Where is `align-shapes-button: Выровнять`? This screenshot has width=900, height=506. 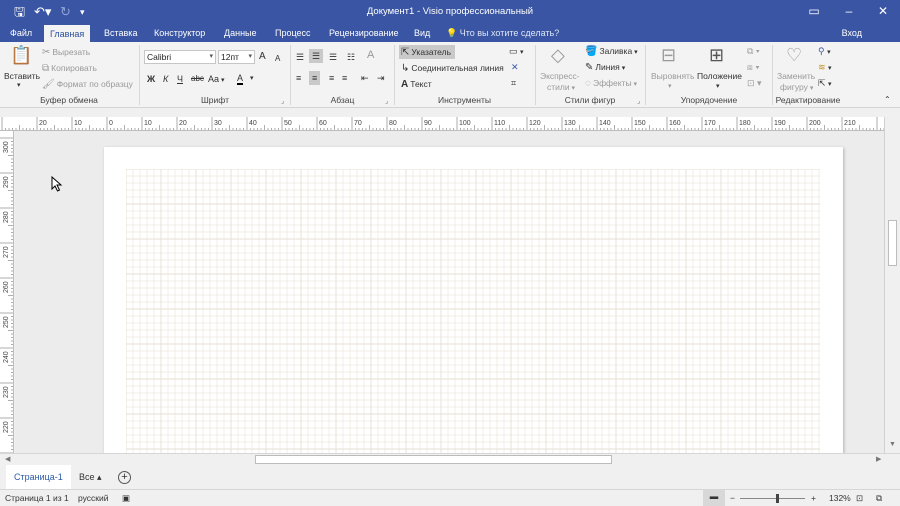
align-shapes-button: Выровнять is located at coordinates (672, 76).